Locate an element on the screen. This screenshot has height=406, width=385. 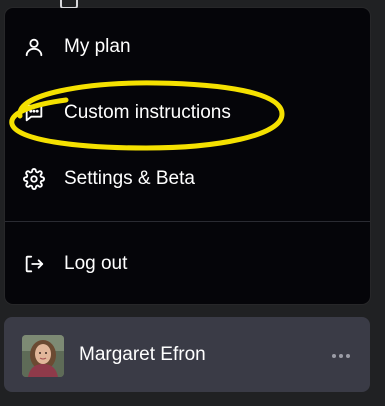
menu-item-my-plan: My plan is located at coordinates (187, 47).